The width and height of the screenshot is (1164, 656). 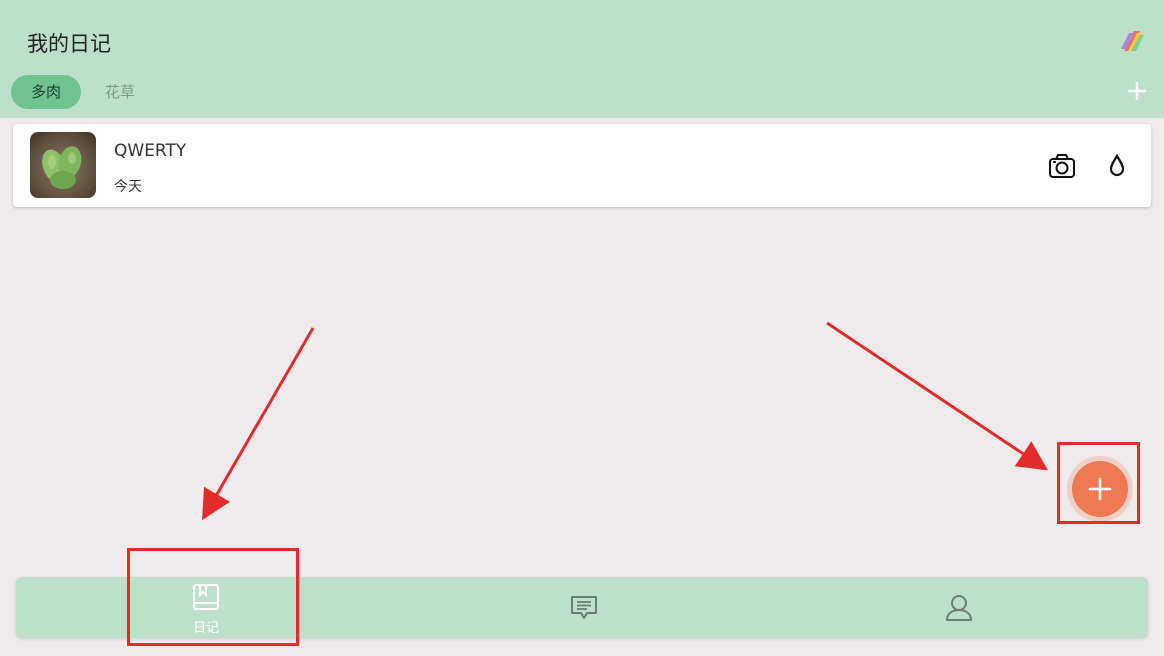 I want to click on plant-card: QWERTY 今天, so click(x=582, y=165).